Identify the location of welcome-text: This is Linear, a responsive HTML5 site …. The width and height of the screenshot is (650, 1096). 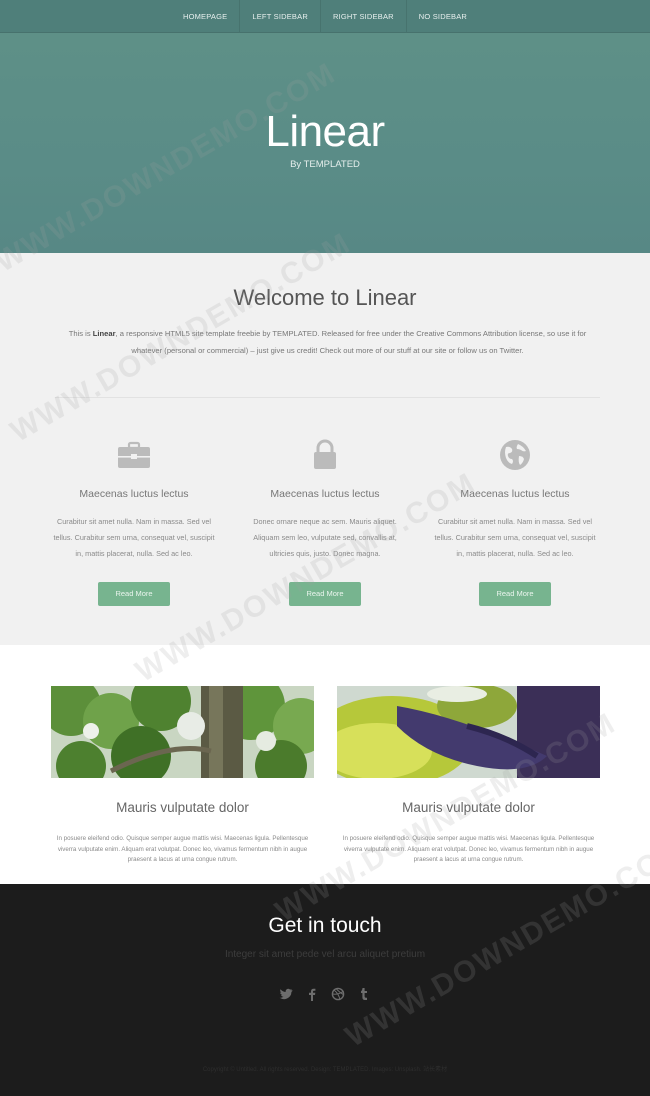
(327, 342).